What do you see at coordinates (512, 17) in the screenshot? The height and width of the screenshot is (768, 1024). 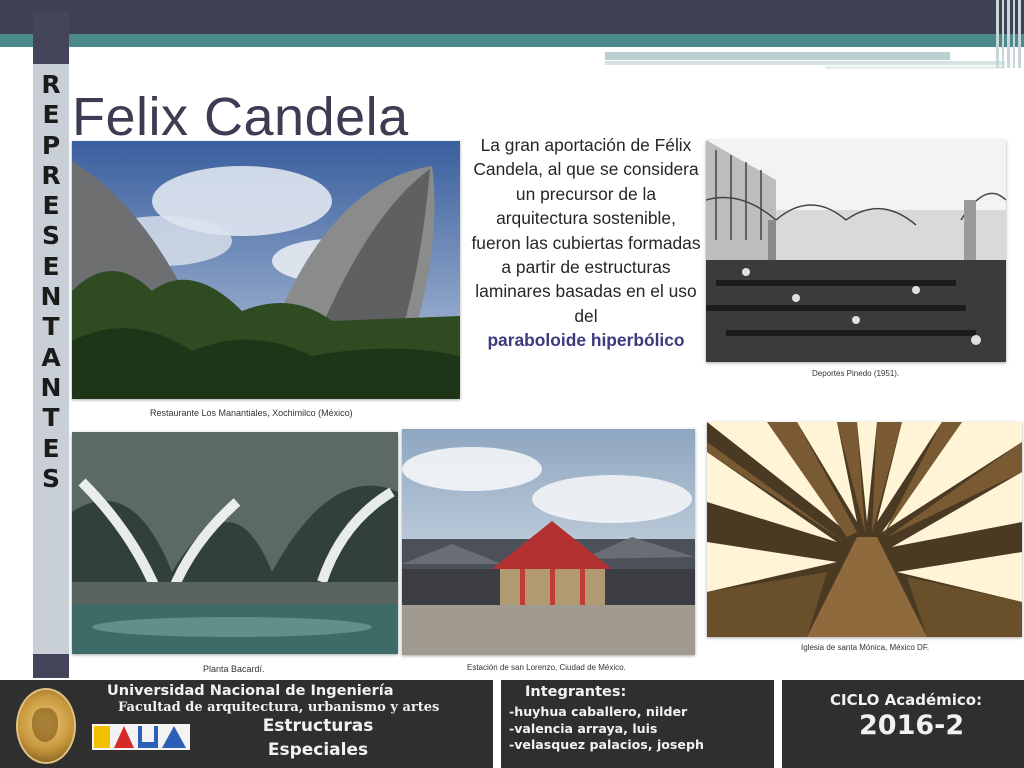 I see `header-band-dark` at bounding box center [512, 17].